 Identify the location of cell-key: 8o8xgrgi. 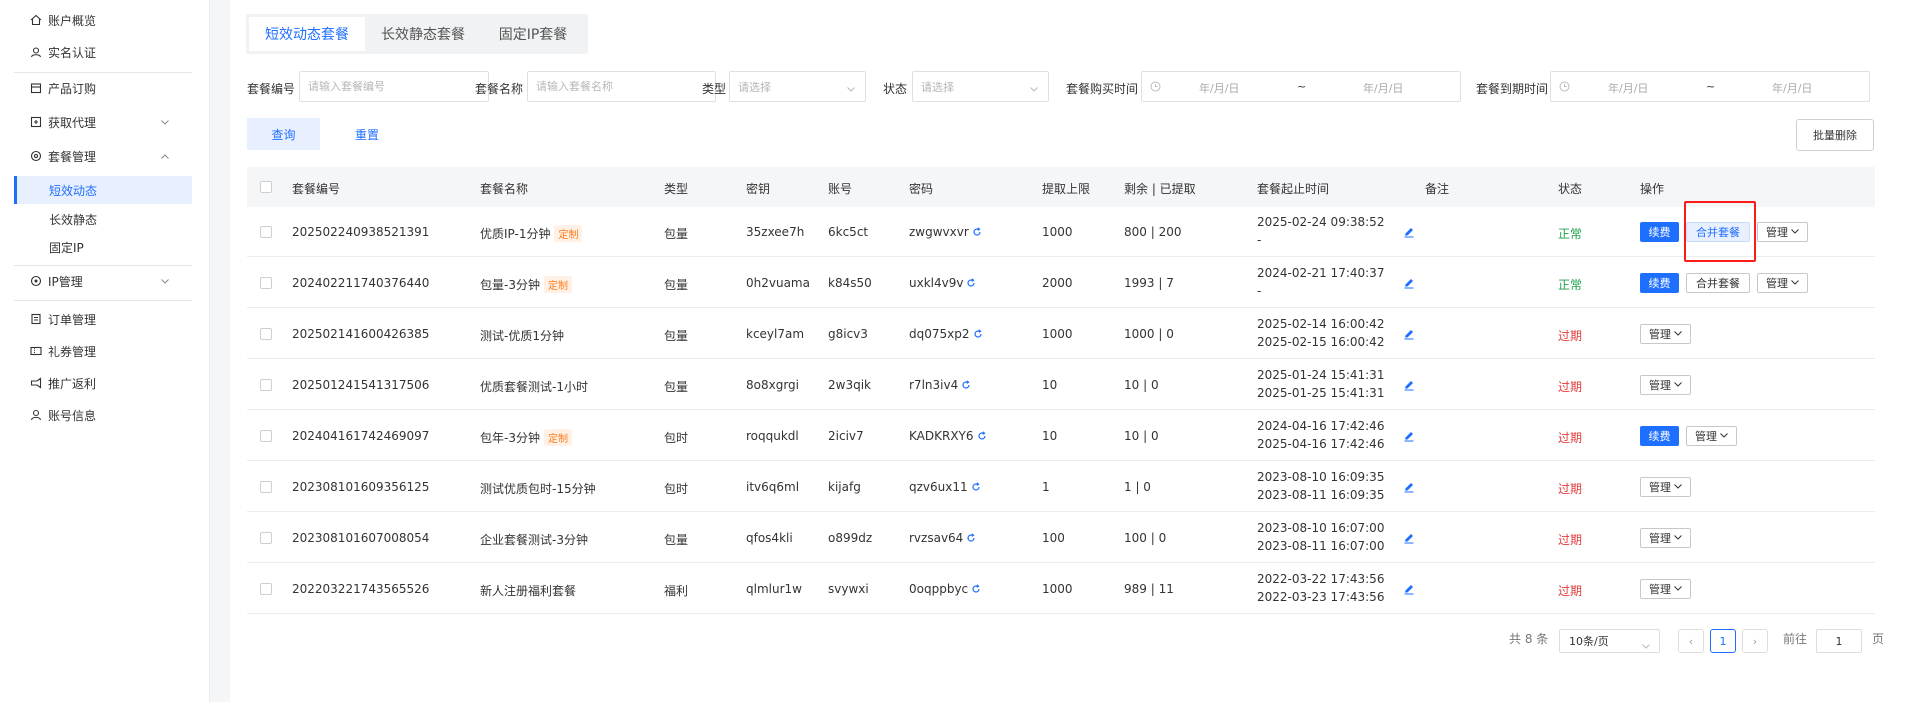
(773, 385).